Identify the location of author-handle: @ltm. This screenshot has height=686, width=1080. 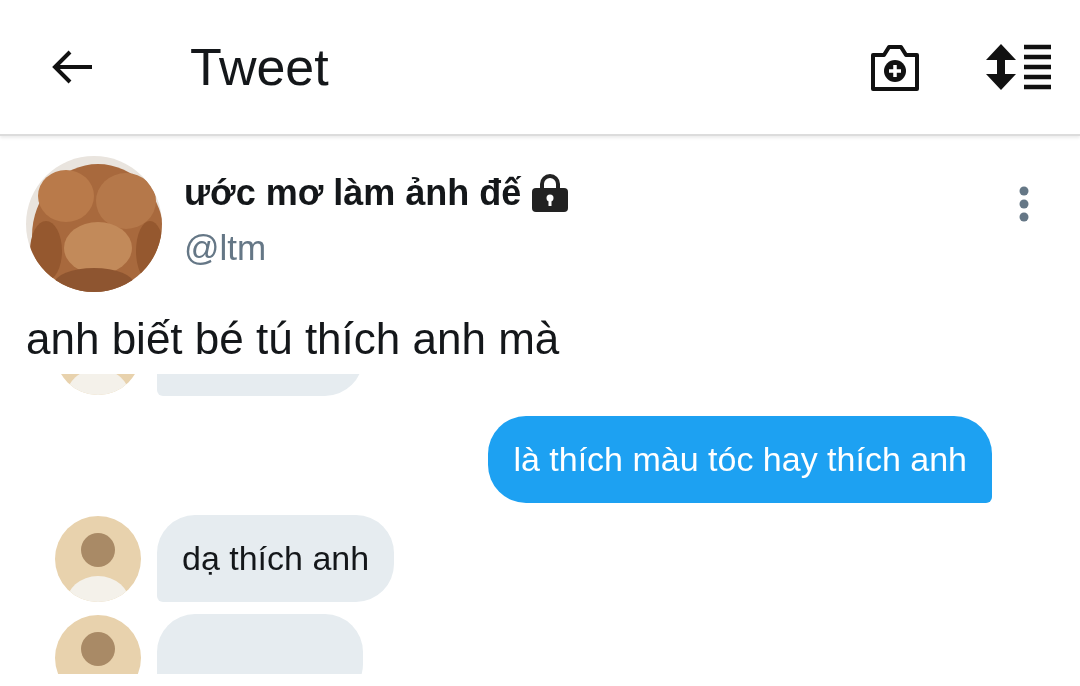
(377, 248).